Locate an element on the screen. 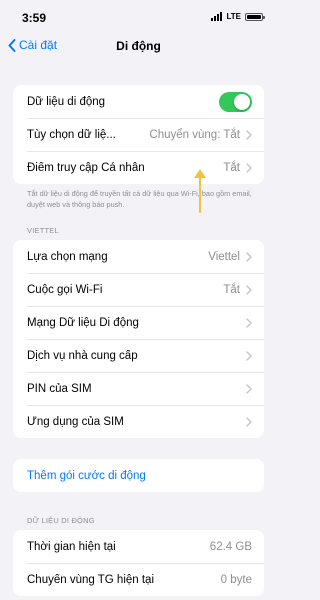 This screenshot has height=600, width=320. network-type: LTE is located at coordinates (233, 16).